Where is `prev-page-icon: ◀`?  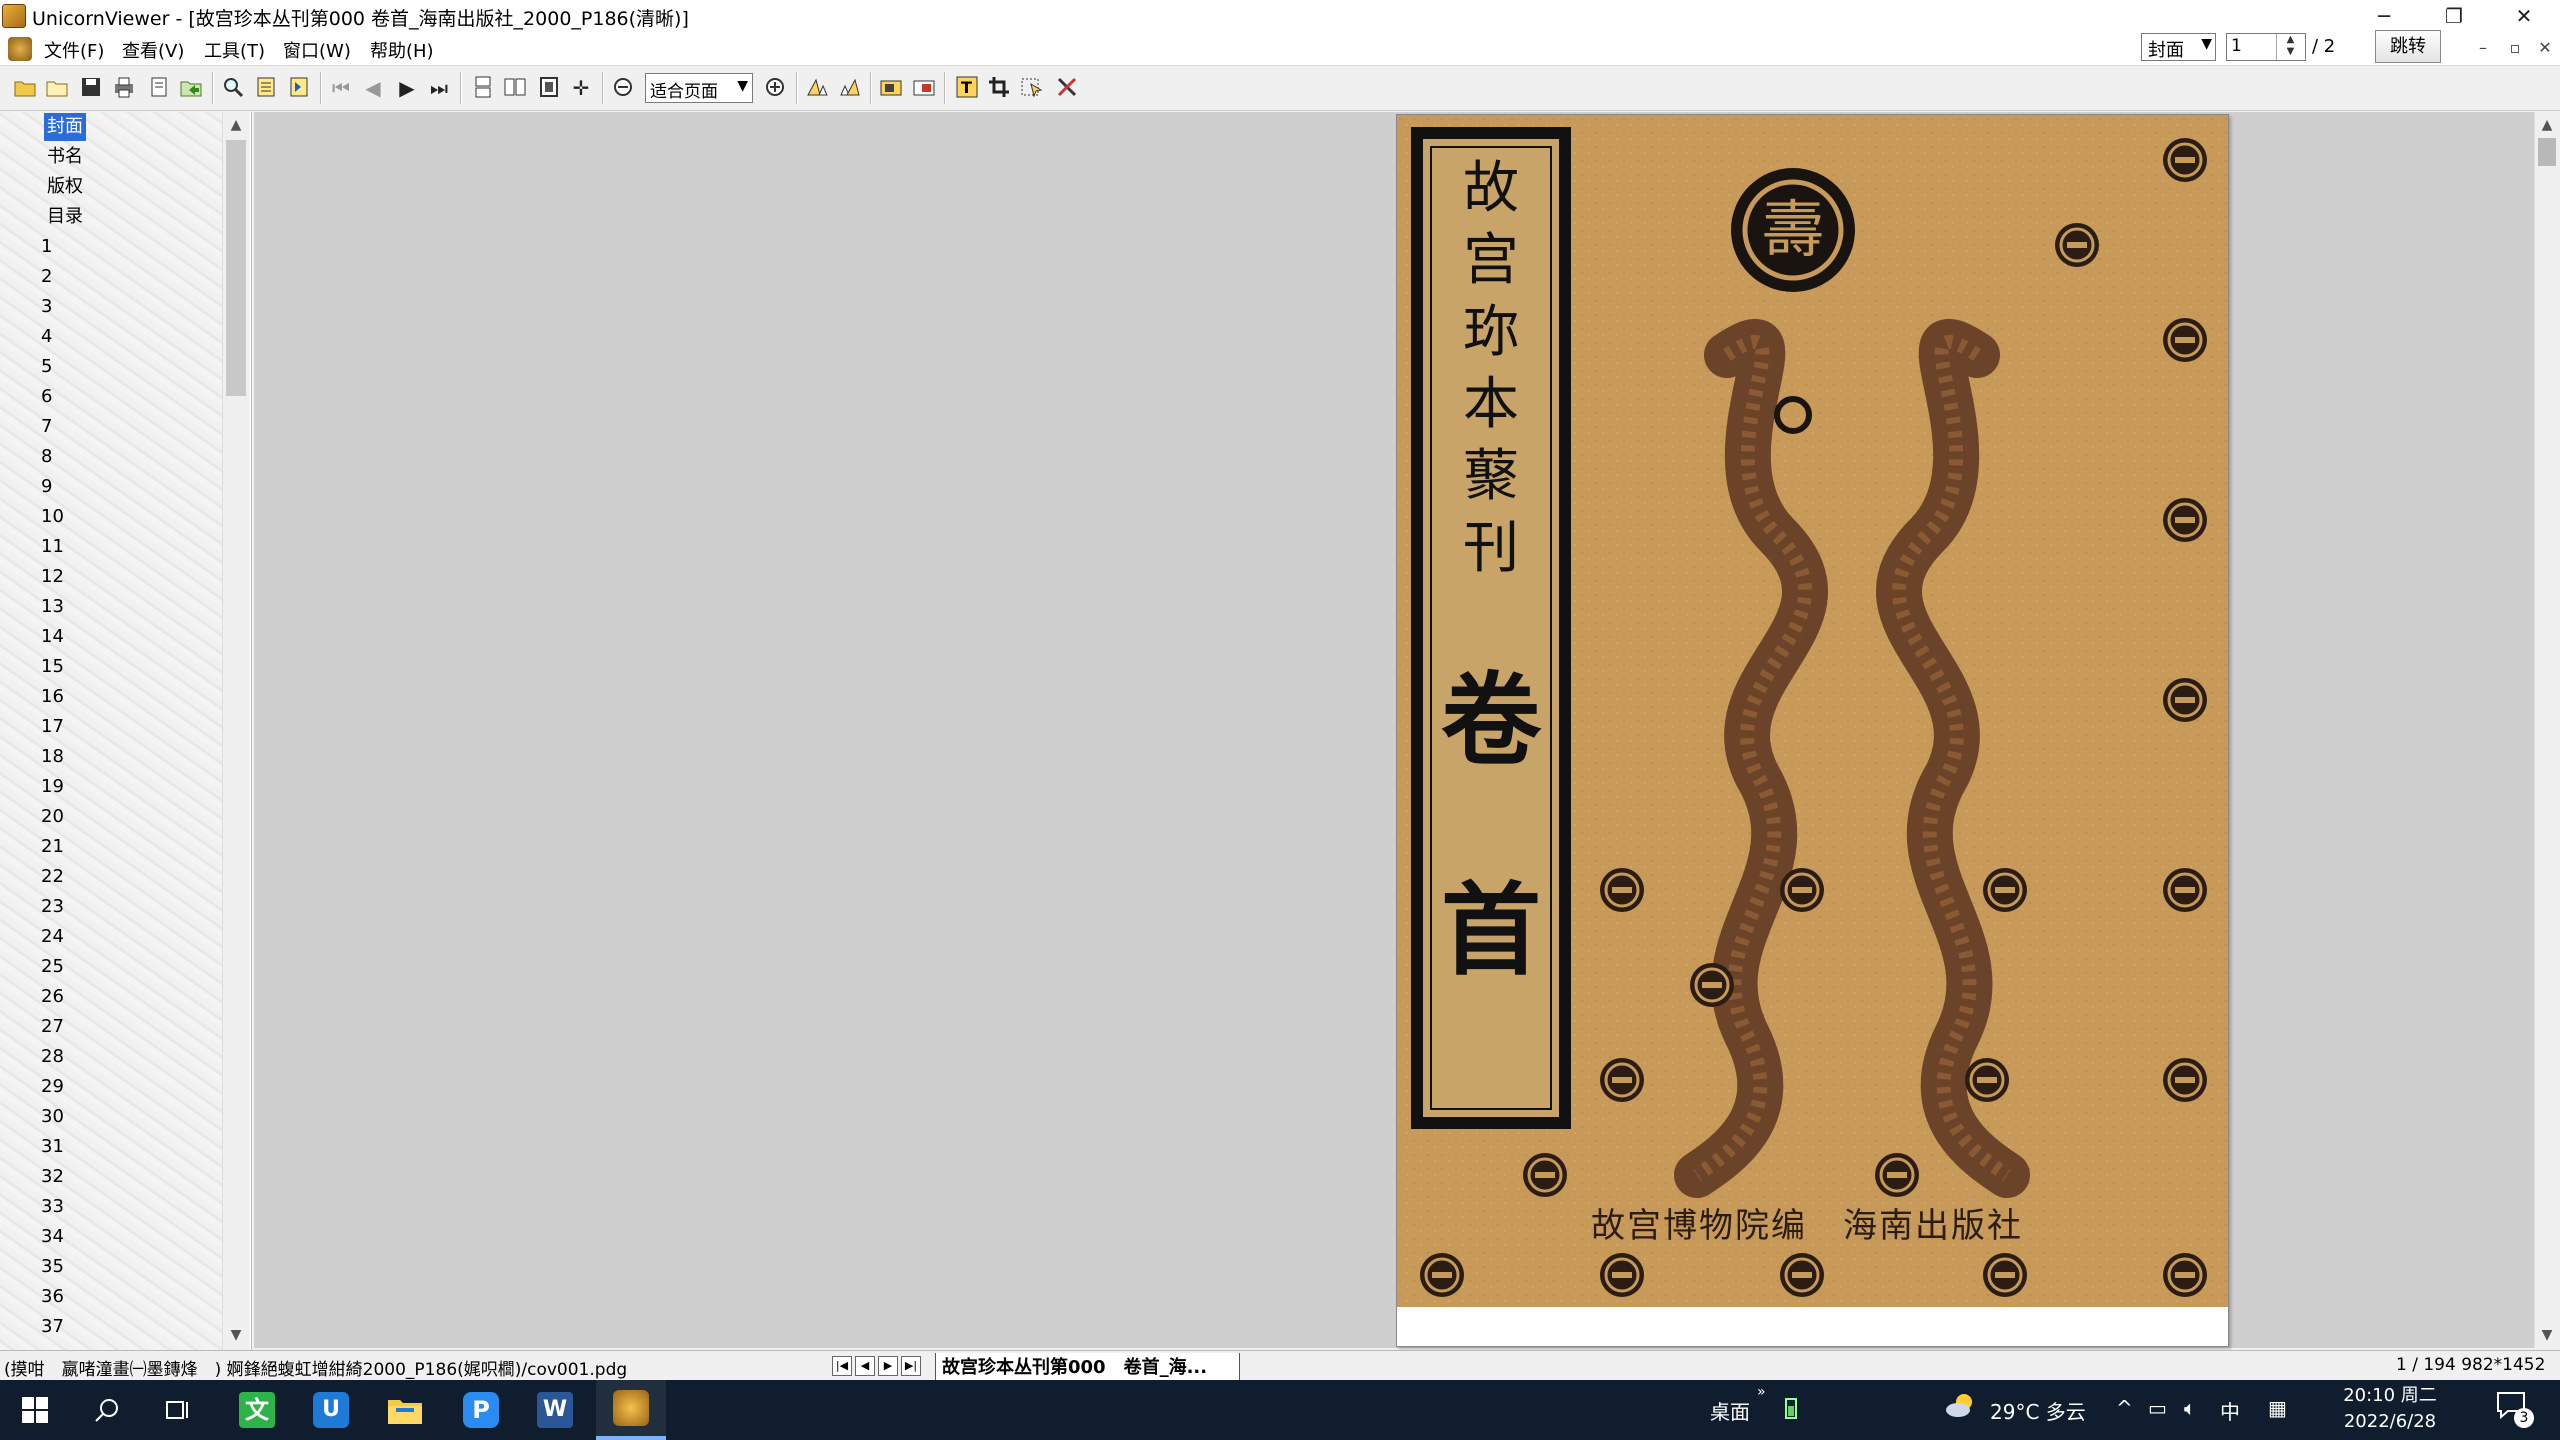
prev-page-icon: ◀ is located at coordinates (373, 88).